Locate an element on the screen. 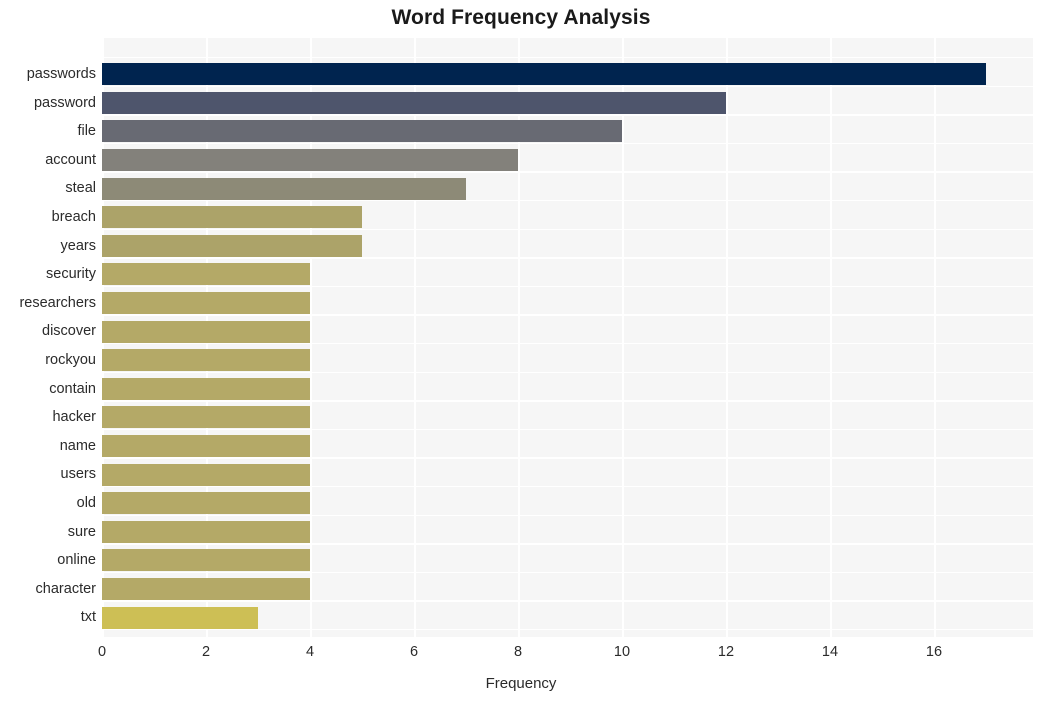 Image resolution: width=1042 pixels, height=701 pixels. x-tick-label-16: 16 is located at coordinates (934, 652).